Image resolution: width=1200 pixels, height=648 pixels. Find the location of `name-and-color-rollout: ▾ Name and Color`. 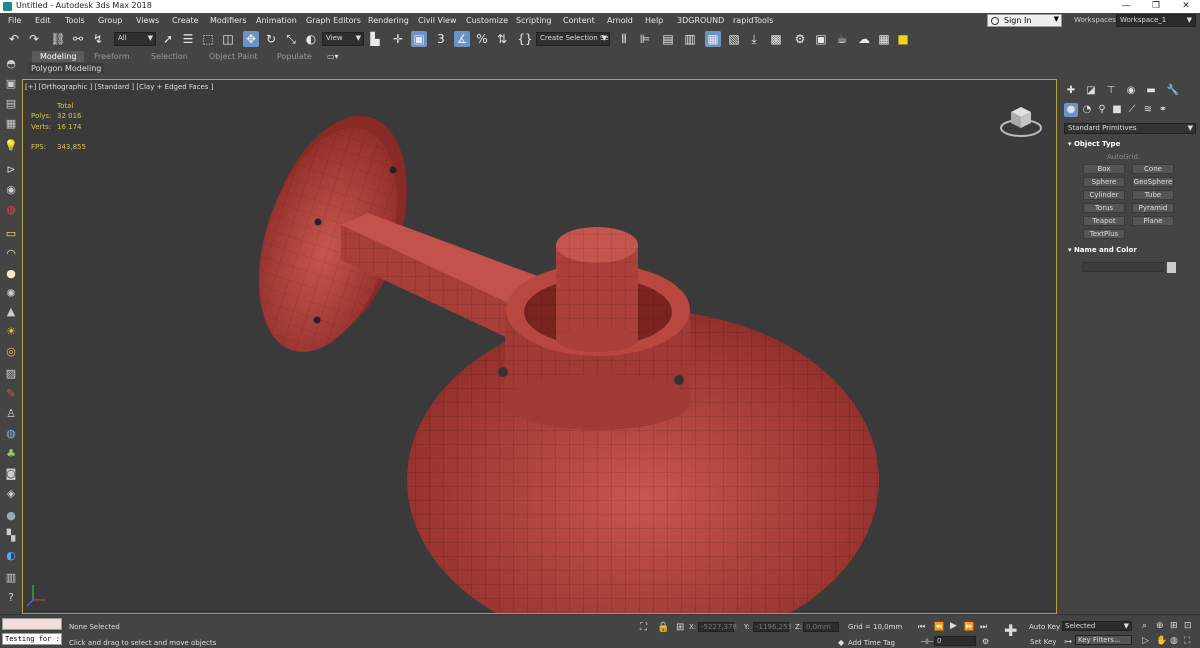

name-and-color-rollout: ▾ Name and Color is located at coordinates (1134, 250).